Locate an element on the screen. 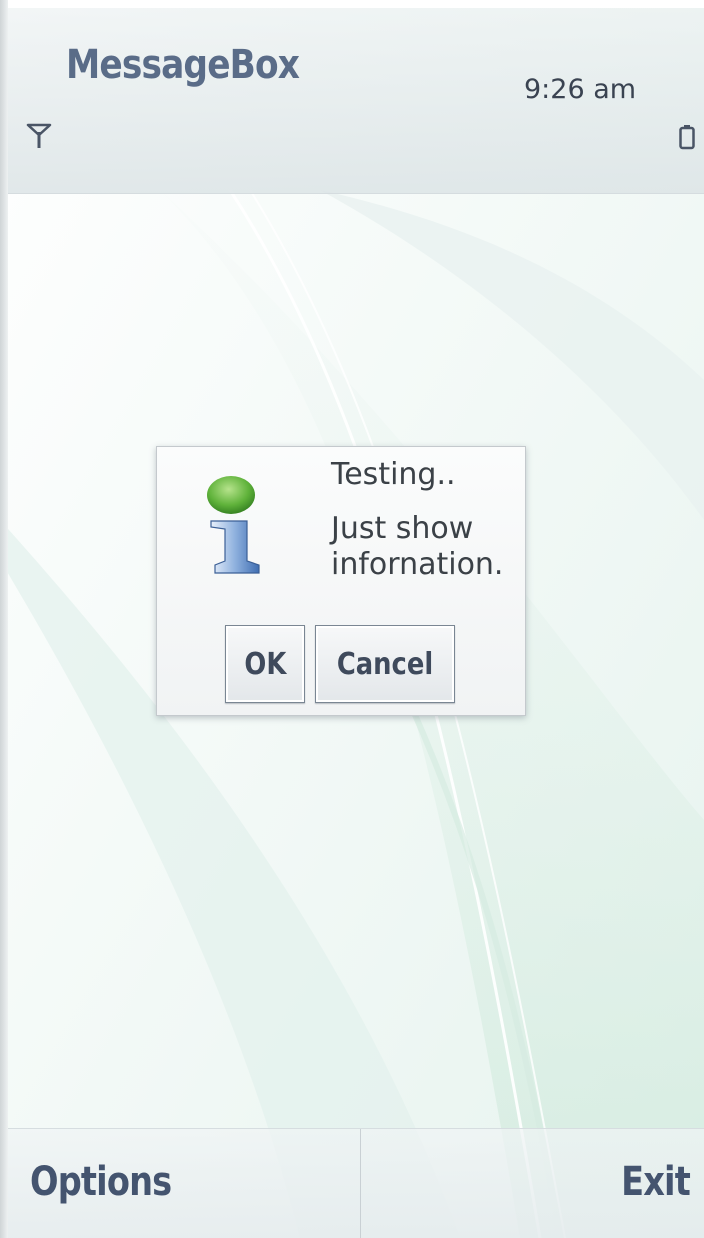 This screenshot has height=1238, width=704. dialog-message-line-2: infornation. is located at coordinates (417, 564).